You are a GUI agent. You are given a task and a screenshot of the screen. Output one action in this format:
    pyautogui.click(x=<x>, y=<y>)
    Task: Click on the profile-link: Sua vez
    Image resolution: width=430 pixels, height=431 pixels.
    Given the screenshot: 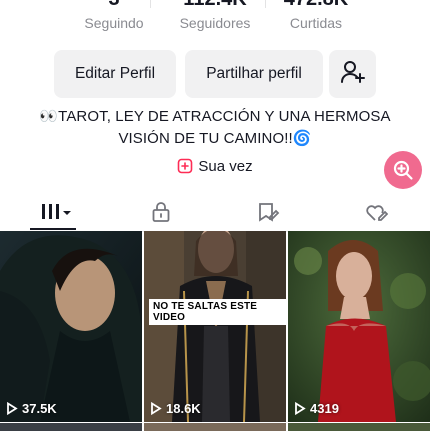 What is the action you would take?
    pyautogui.click(x=215, y=166)
    